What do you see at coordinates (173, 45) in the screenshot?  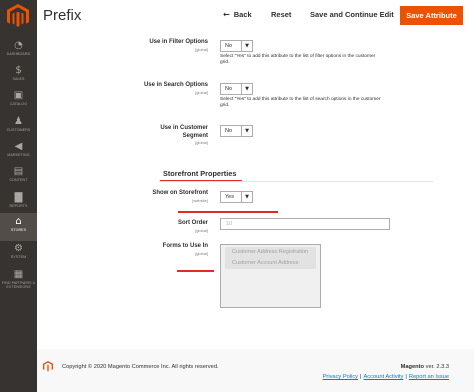 I see `use-in-filter-label: Use in Filter Options [global]` at bounding box center [173, 45].